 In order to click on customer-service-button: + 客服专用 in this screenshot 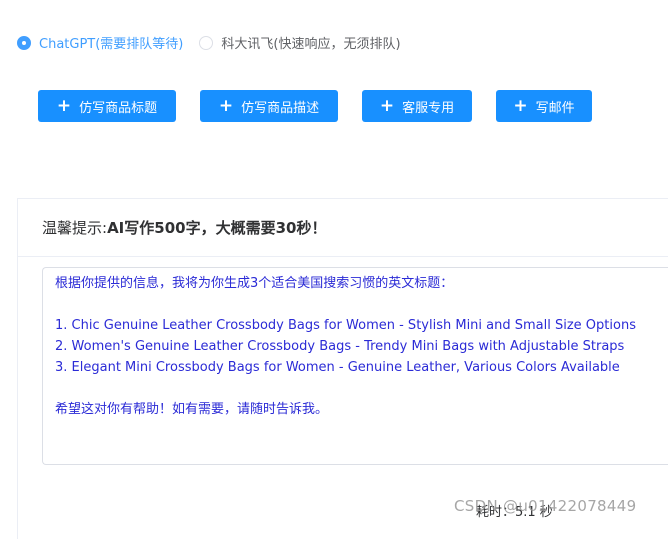, I will do `click(417, 106)`.